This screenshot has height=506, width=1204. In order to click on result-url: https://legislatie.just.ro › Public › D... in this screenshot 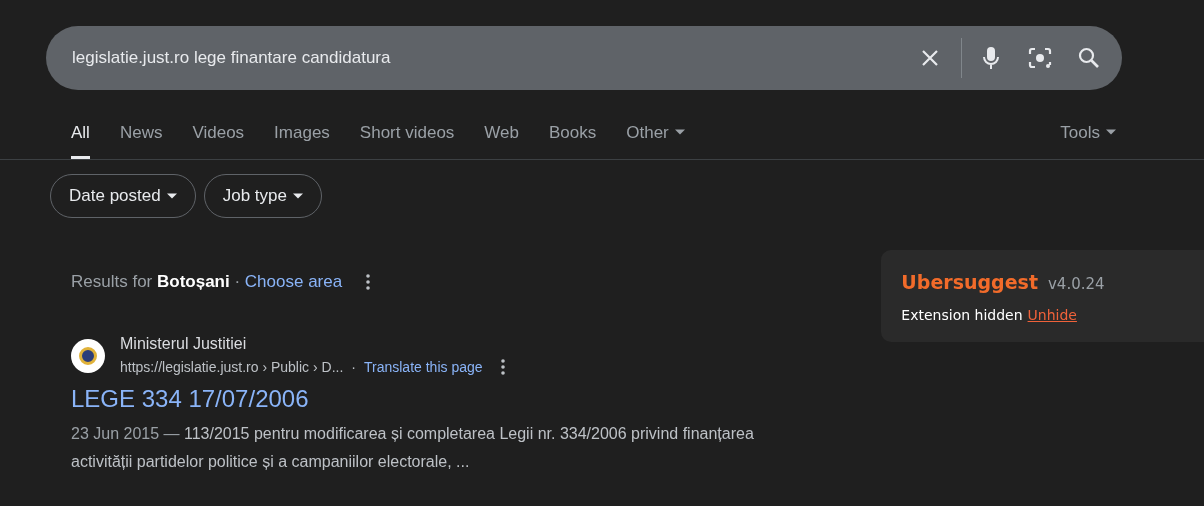, I will do `click(232, 367)`.